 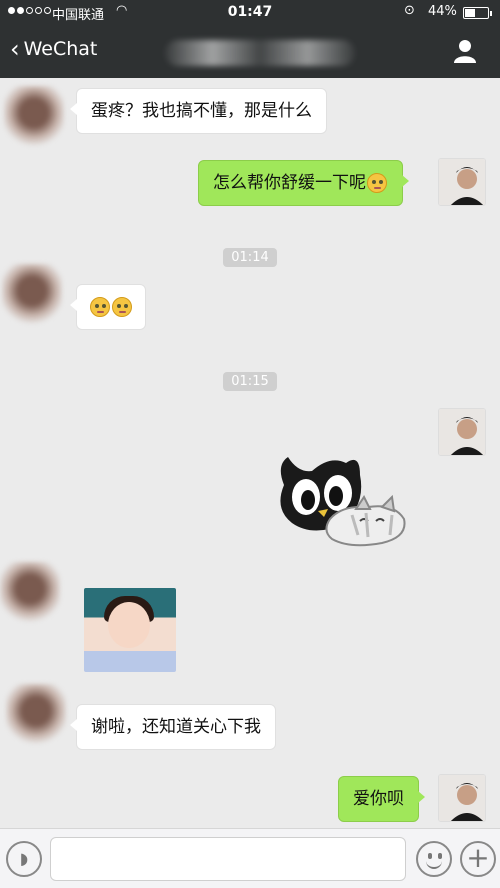 I want to click on blush-emoji-icon, so click(x=377, y=183).